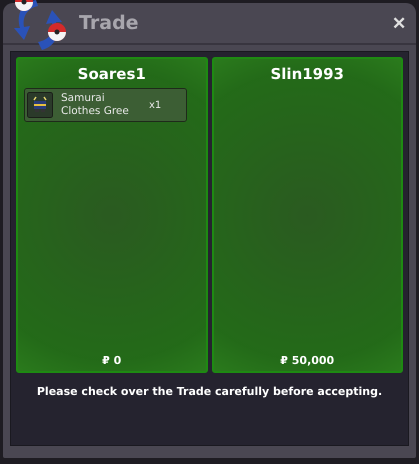 The image size is (419, 464). I want to click on trade-notice: Please check over the Trade carefully before accepting., so click(210, 391).